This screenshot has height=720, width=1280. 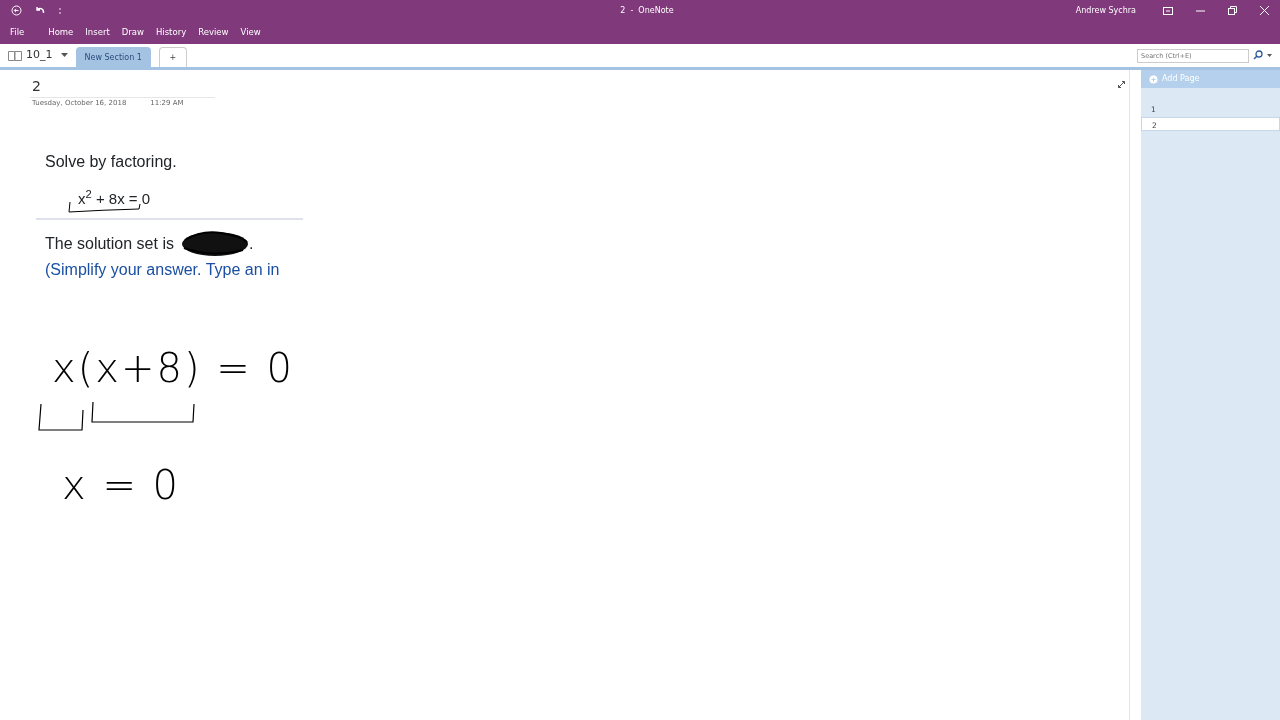 I want to click on restore-icon, so click(x=1232, y=10).